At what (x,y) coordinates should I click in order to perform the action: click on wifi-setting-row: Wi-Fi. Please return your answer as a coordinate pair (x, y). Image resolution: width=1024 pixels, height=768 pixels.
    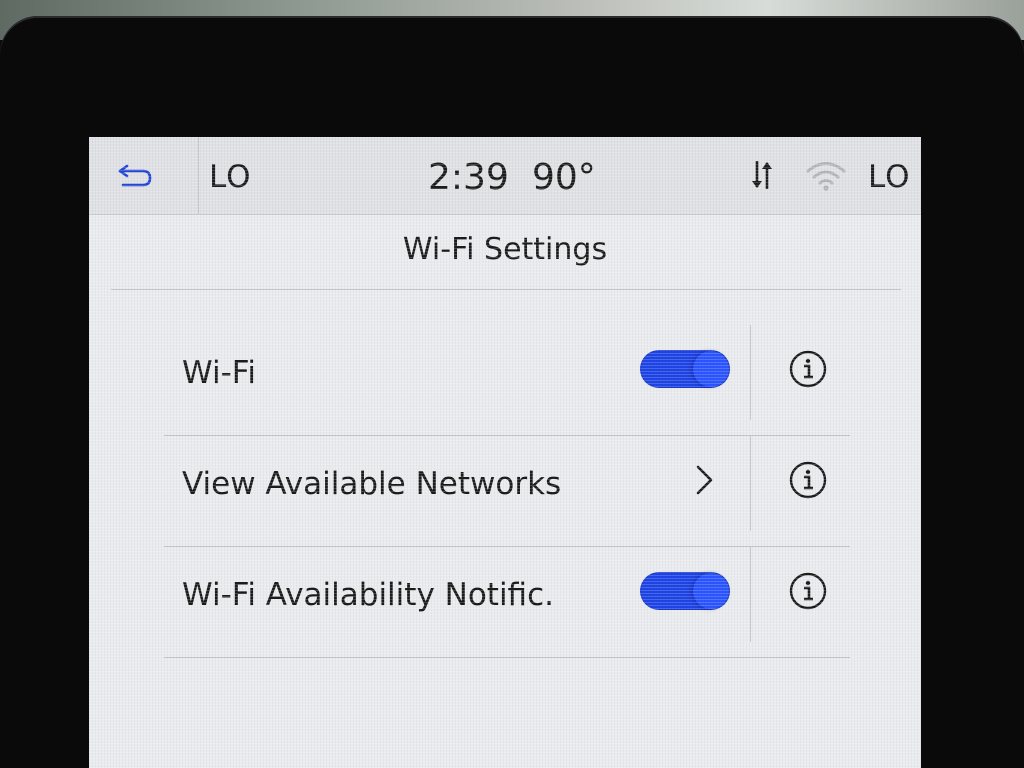
    Looking at the image, I should click on (507, 380).